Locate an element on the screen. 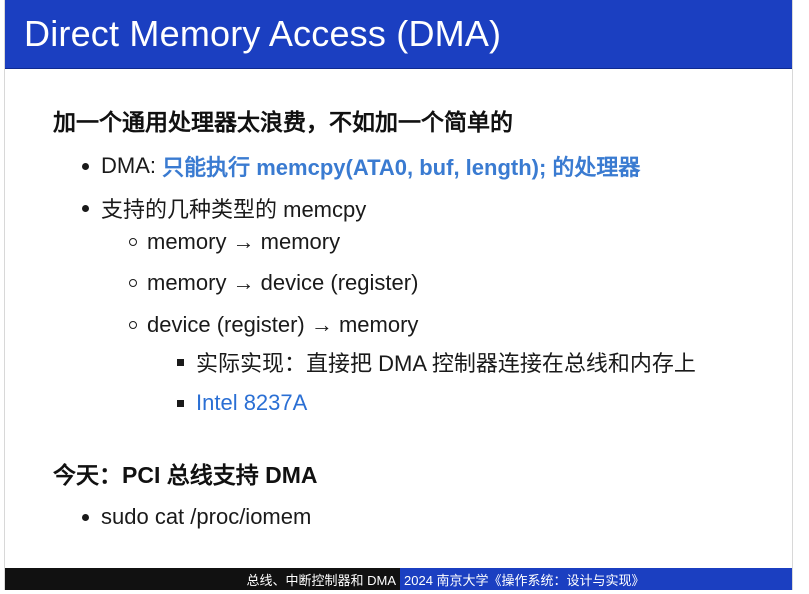 This screenshot has width=809, height=594. subitem-memory-device: memory → device (register) is located at coordinates (273, 283).